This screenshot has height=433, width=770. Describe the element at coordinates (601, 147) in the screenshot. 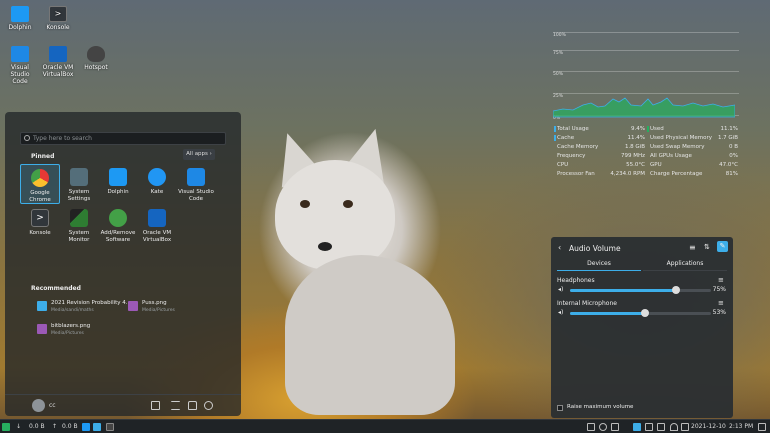

I see `stat-cache-memory: Cache Memory 1.8 GiB` at that location.